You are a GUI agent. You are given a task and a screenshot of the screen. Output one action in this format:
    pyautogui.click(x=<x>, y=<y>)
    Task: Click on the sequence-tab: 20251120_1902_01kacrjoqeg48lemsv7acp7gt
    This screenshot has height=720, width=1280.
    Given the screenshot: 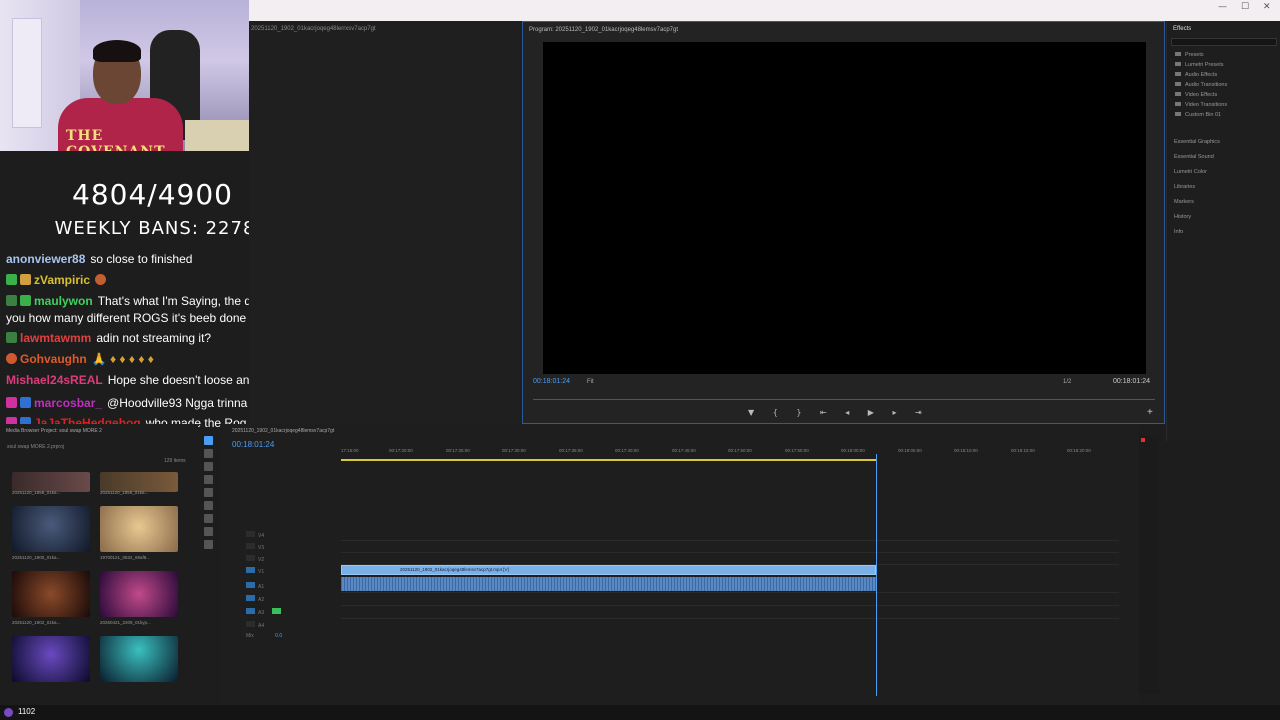 What is the action you would take?
    pyautogui.click(x=283, y=431)
    